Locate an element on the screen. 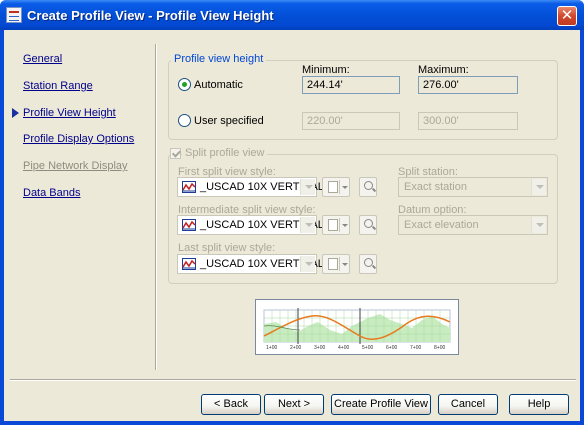 This screenshot has width=584, height=425. close-button: ✕ is located at coordinates (567, 16).